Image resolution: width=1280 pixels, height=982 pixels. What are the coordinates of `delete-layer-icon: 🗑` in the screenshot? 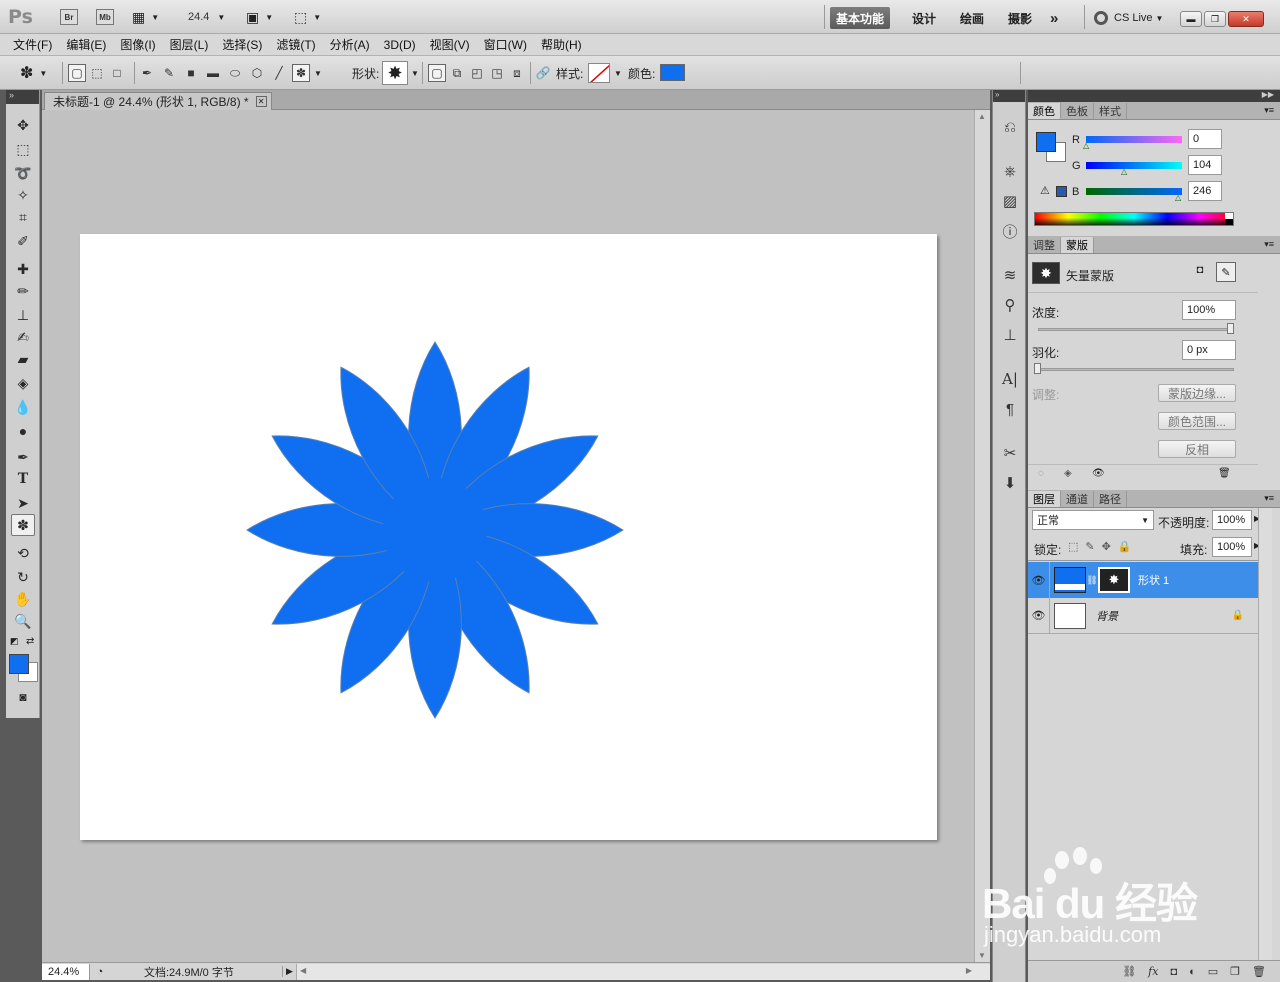 It's located at (1259, 971).